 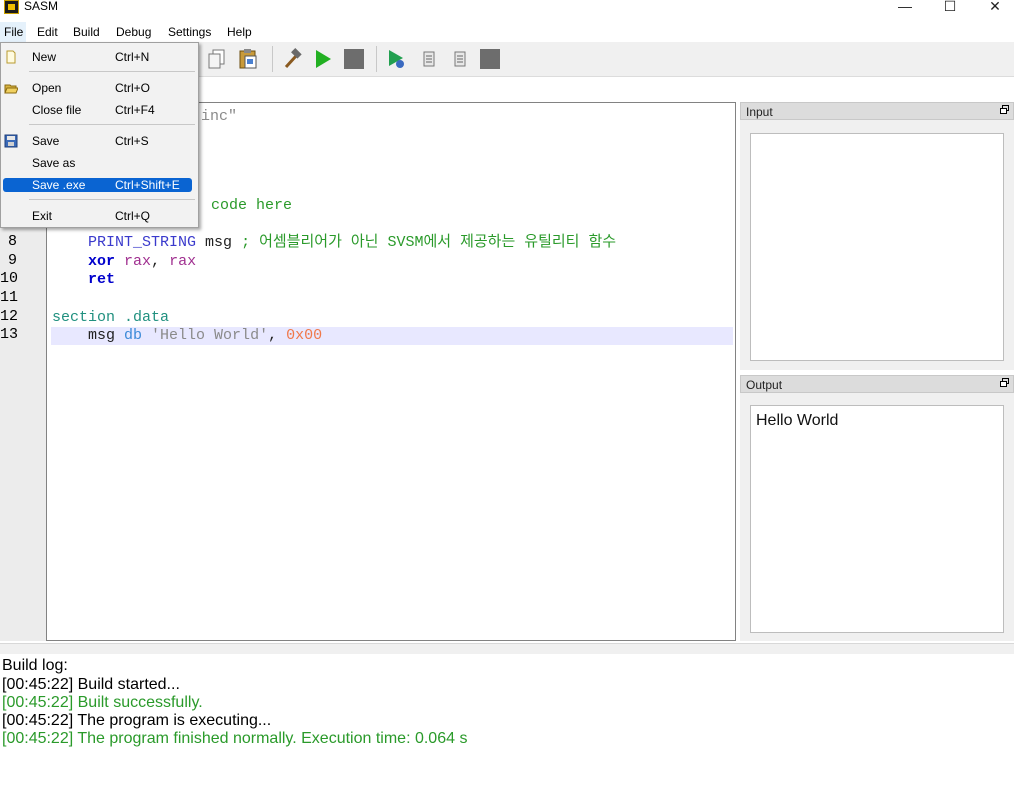 I want to click on code-token: db, so click(x=133, y=335).